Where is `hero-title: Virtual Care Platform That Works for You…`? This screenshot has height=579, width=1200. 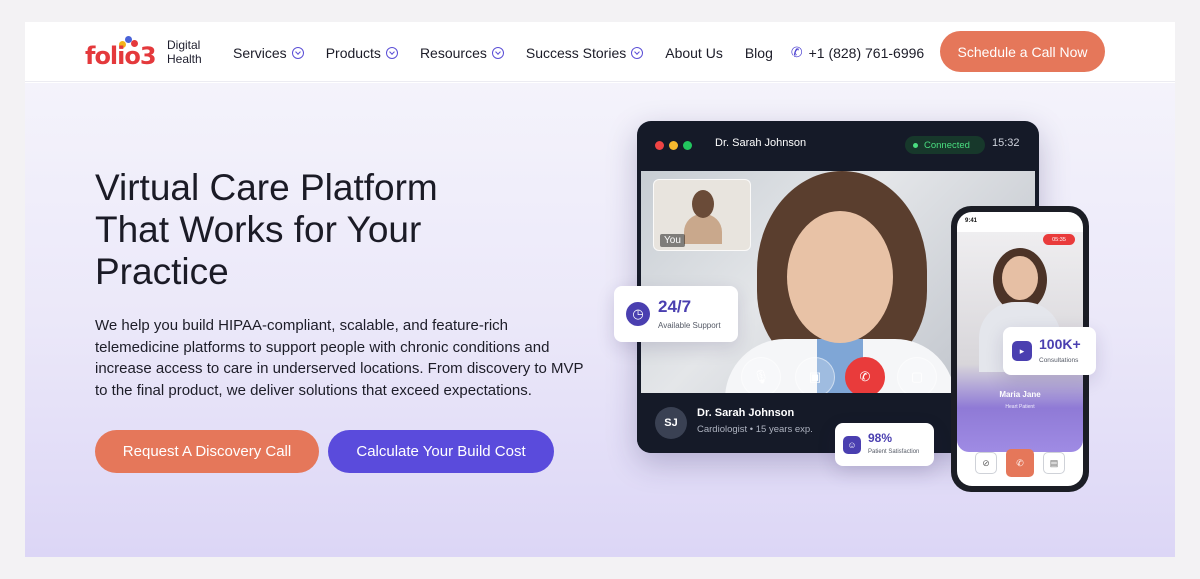 hero-title: Virtual Care Platform That Works for You… is located at coordinates (305, 230).